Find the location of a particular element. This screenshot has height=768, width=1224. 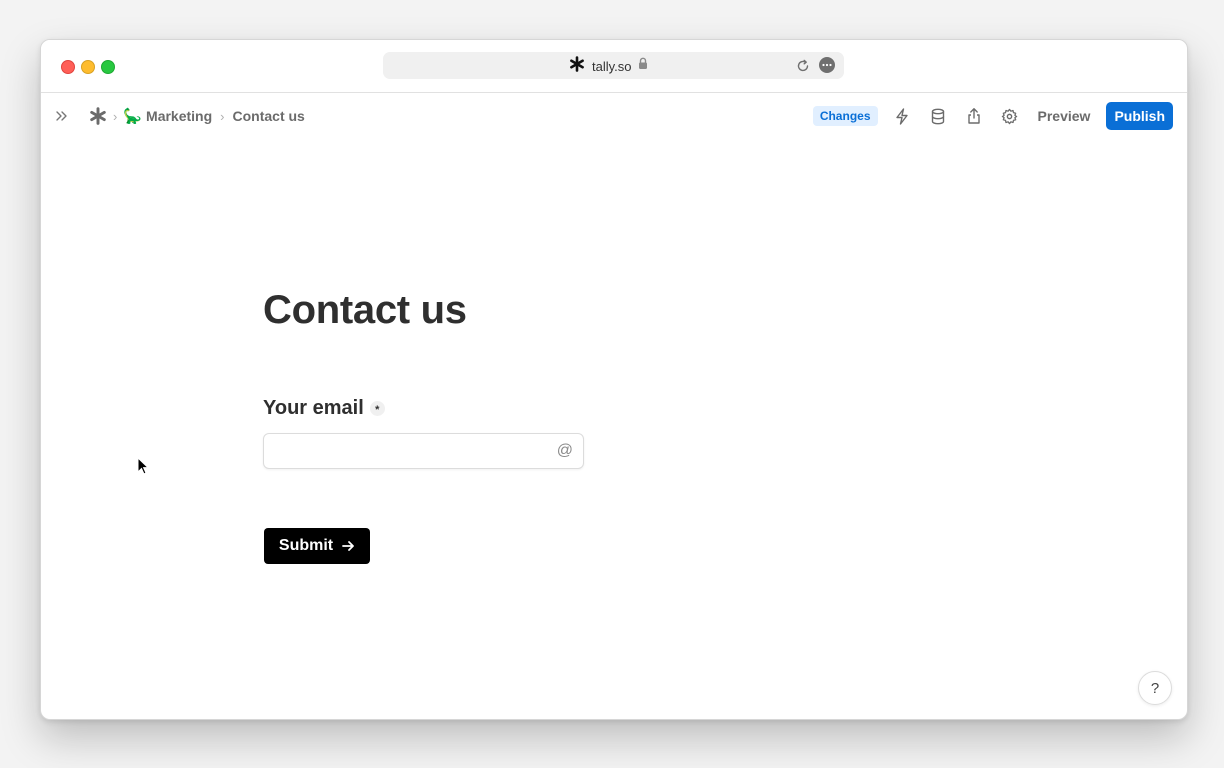

at-sign-icon: @ is located at coordinates (564, 450).